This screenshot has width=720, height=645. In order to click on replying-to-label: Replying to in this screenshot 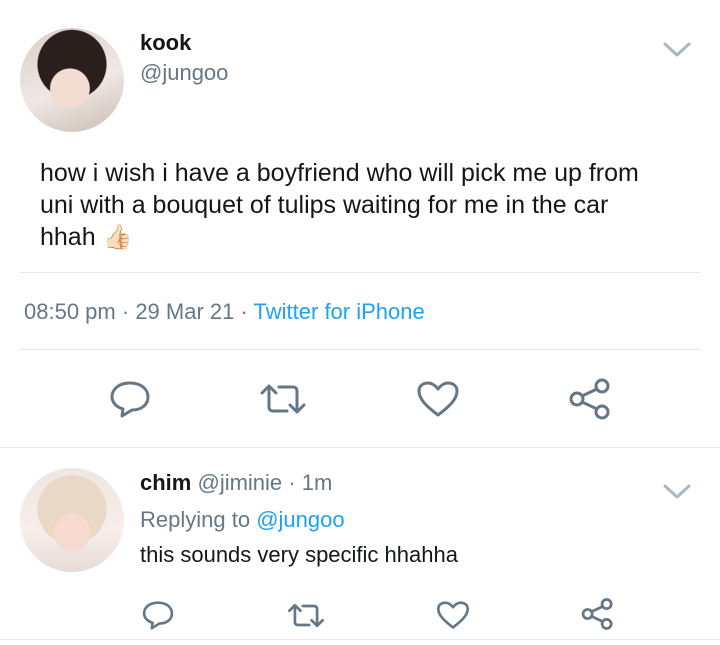, I will do `click(195, 519)`.